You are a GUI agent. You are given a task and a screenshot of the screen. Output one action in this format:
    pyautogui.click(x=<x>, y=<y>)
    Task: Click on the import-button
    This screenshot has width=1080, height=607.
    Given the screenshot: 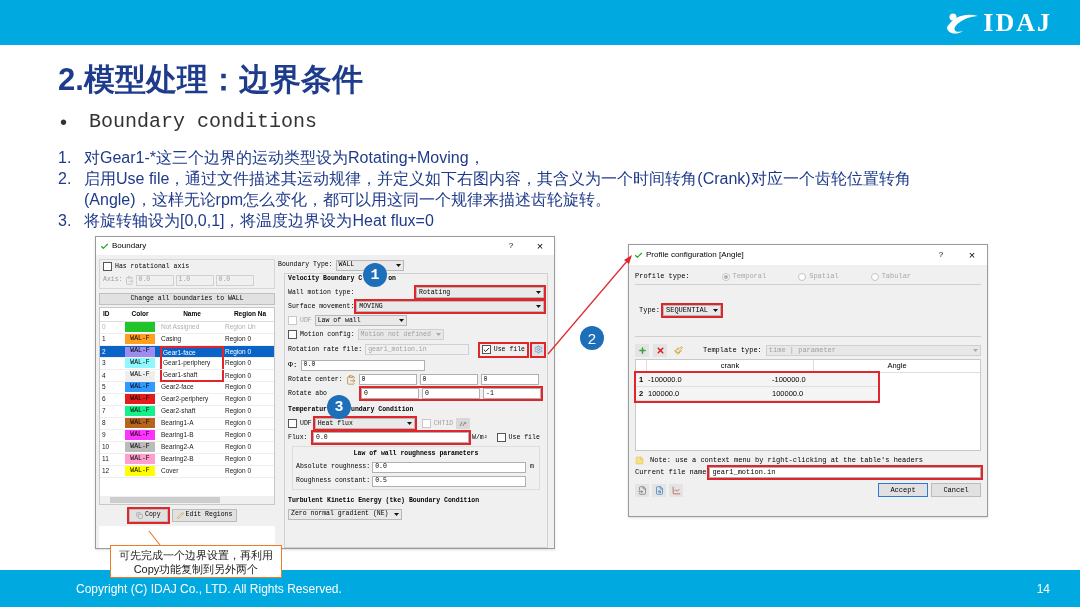 What is the action you would take?
    pyautogui.click(x=642, y=490)
    